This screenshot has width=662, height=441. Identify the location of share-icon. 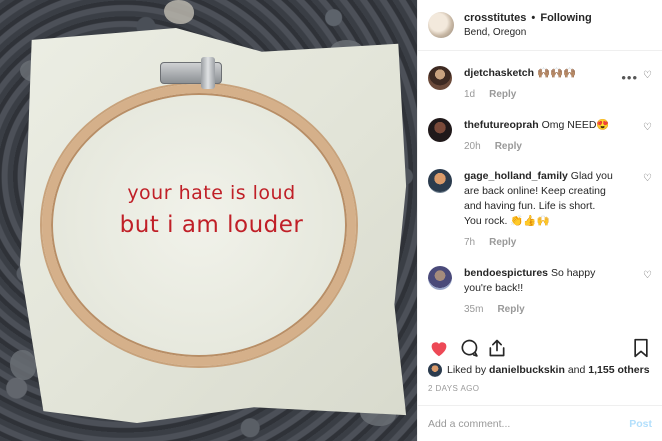
(497, 348).